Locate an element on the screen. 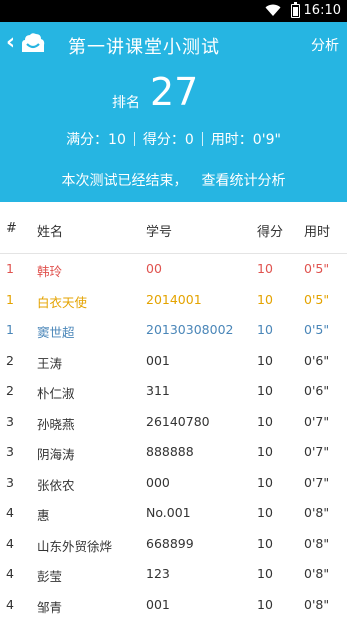 The width and height of the screenshot is (347, 619). table-row: 2 朴仁淑 311 10 0'6" is located at coordinates (173, 391).